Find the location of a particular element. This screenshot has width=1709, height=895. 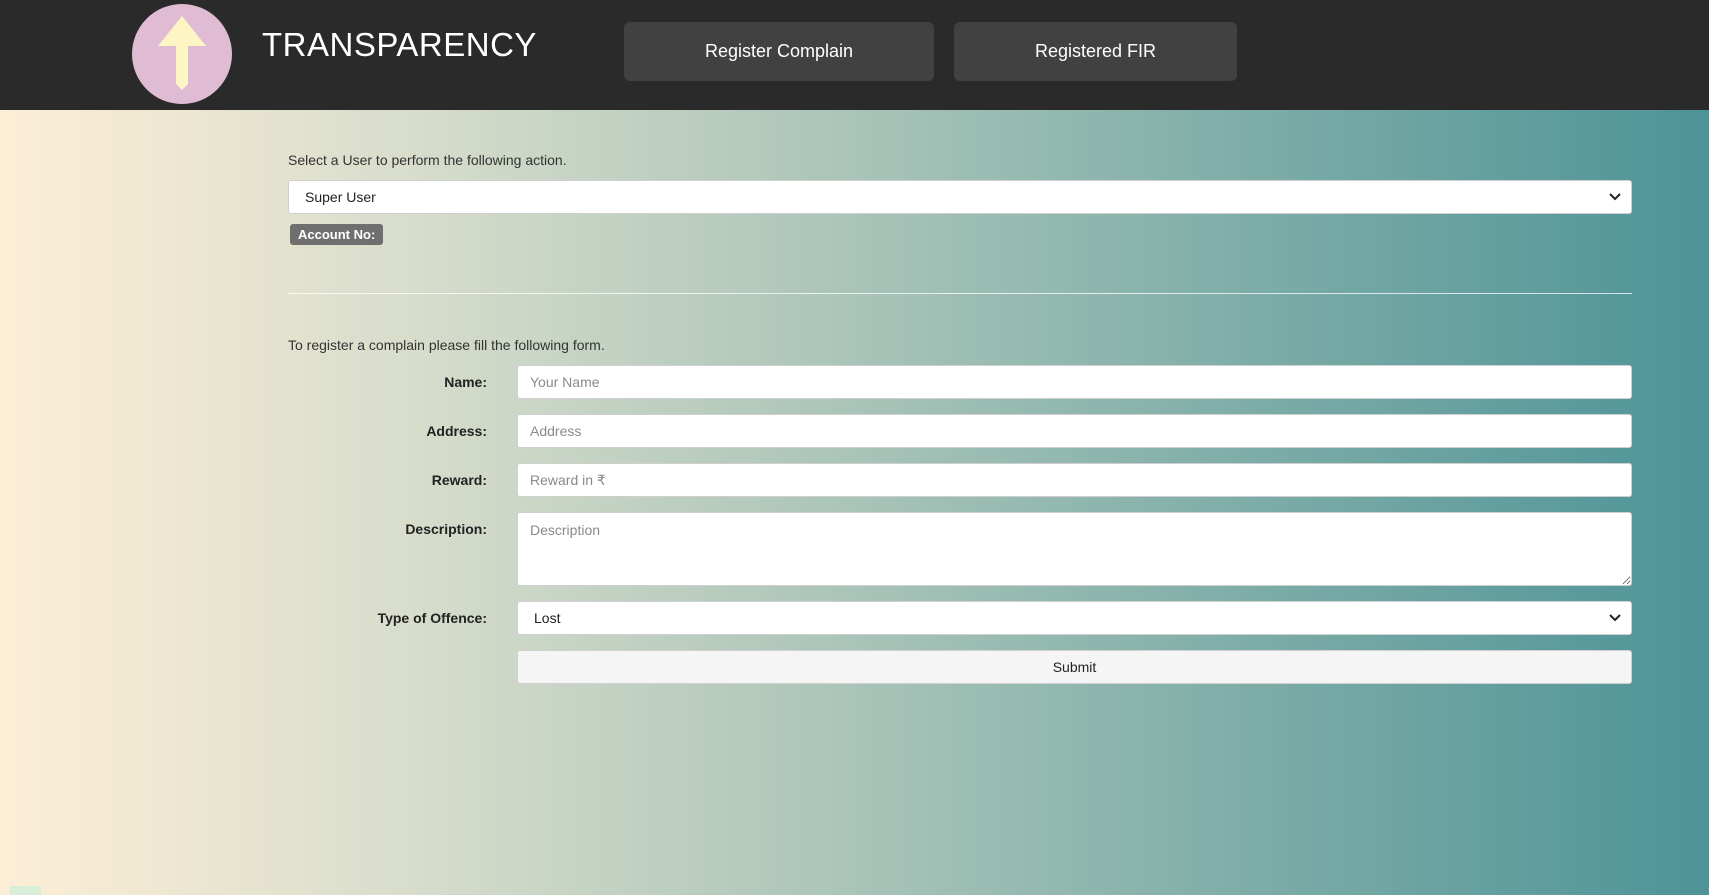

offence-type-label: Type of Offence: is located at coordinates (432, 618).